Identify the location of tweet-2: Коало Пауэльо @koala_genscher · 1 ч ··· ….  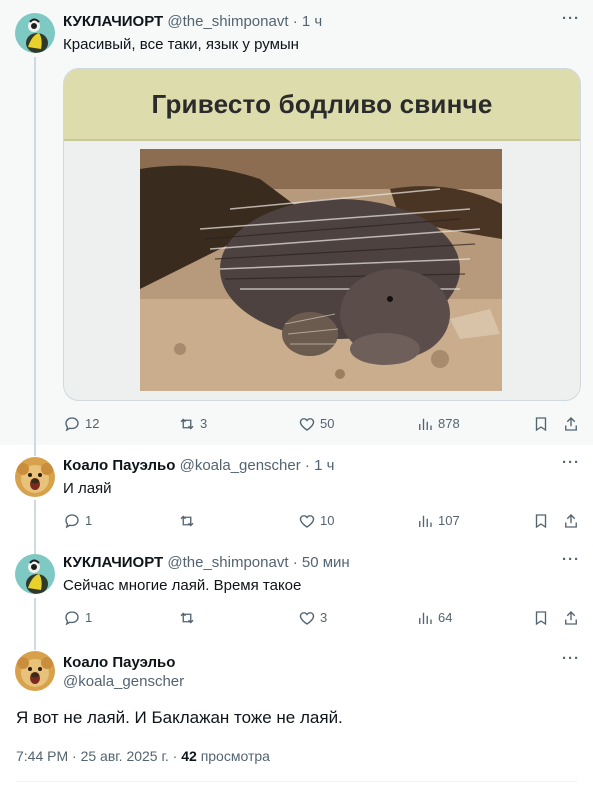
(296, 494).